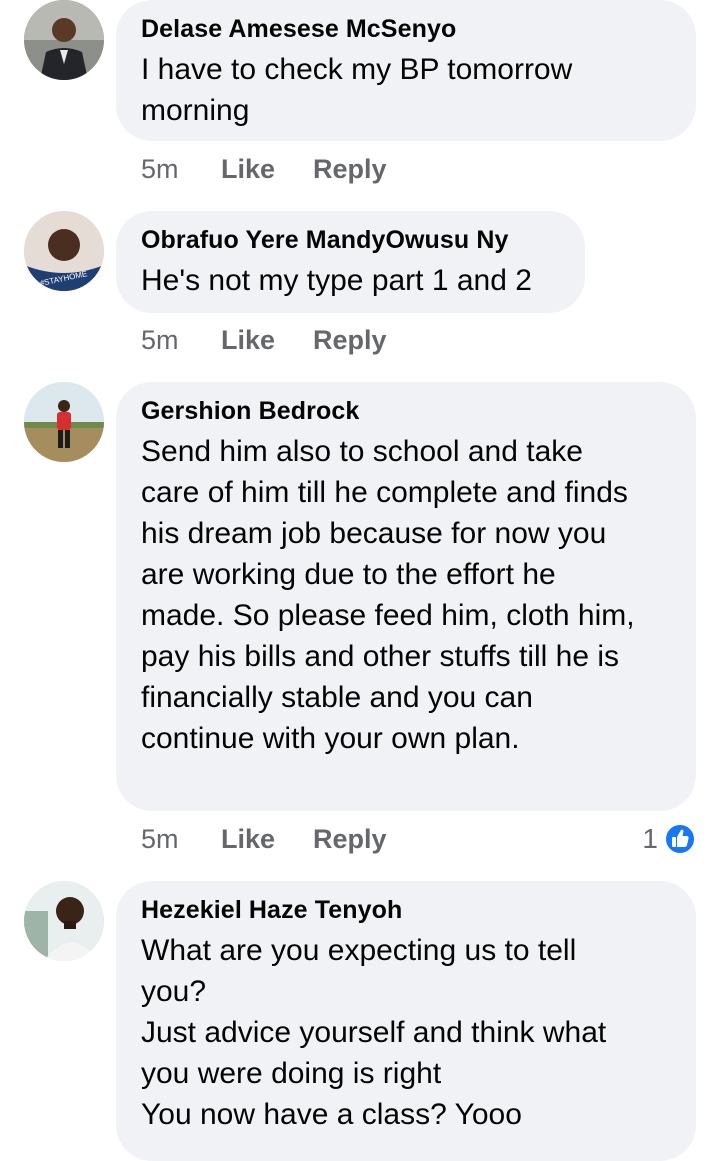 The width and height of the screenshot is (720, 1161). What do you see at coordinates (406, 910) in the screenshot?
I see `comment-author: Hezekiel Haze Tenyoh` at bounding box center [406, 910].